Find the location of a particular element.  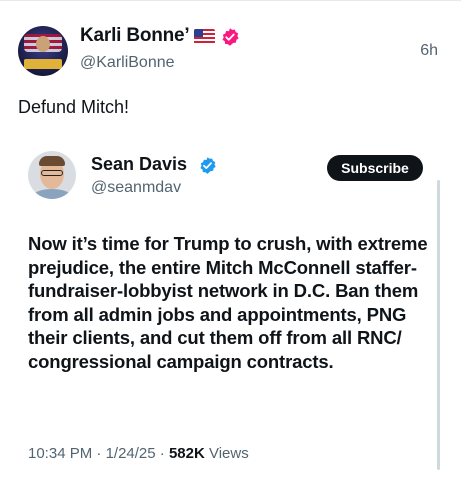

author-avatar is located at coordinates (43, 51).